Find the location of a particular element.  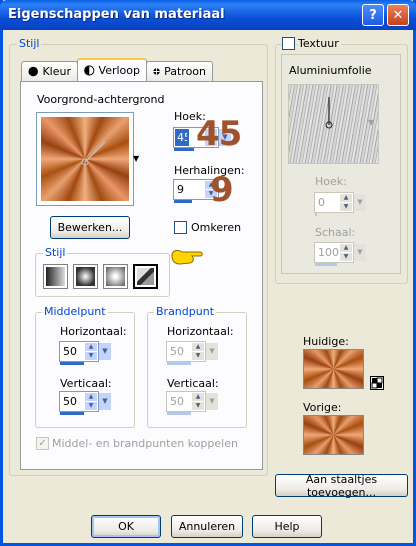

tab-patroon: Patroon is located at coordinates (179, 71).